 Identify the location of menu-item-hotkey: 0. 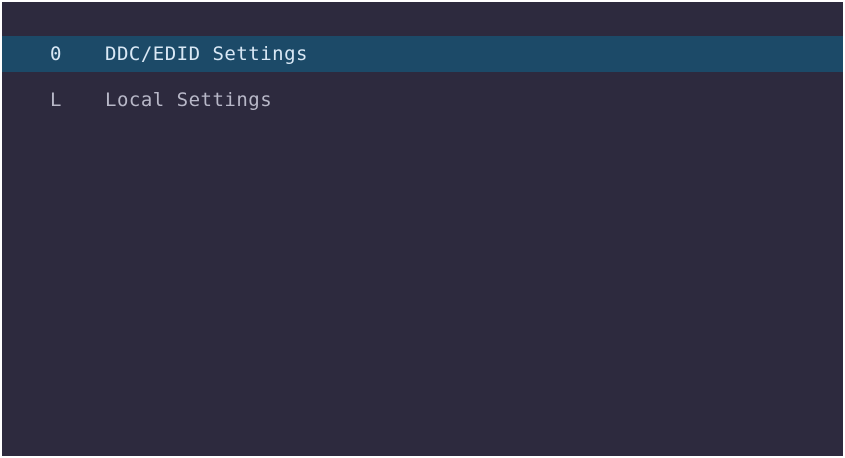
(56, 54).